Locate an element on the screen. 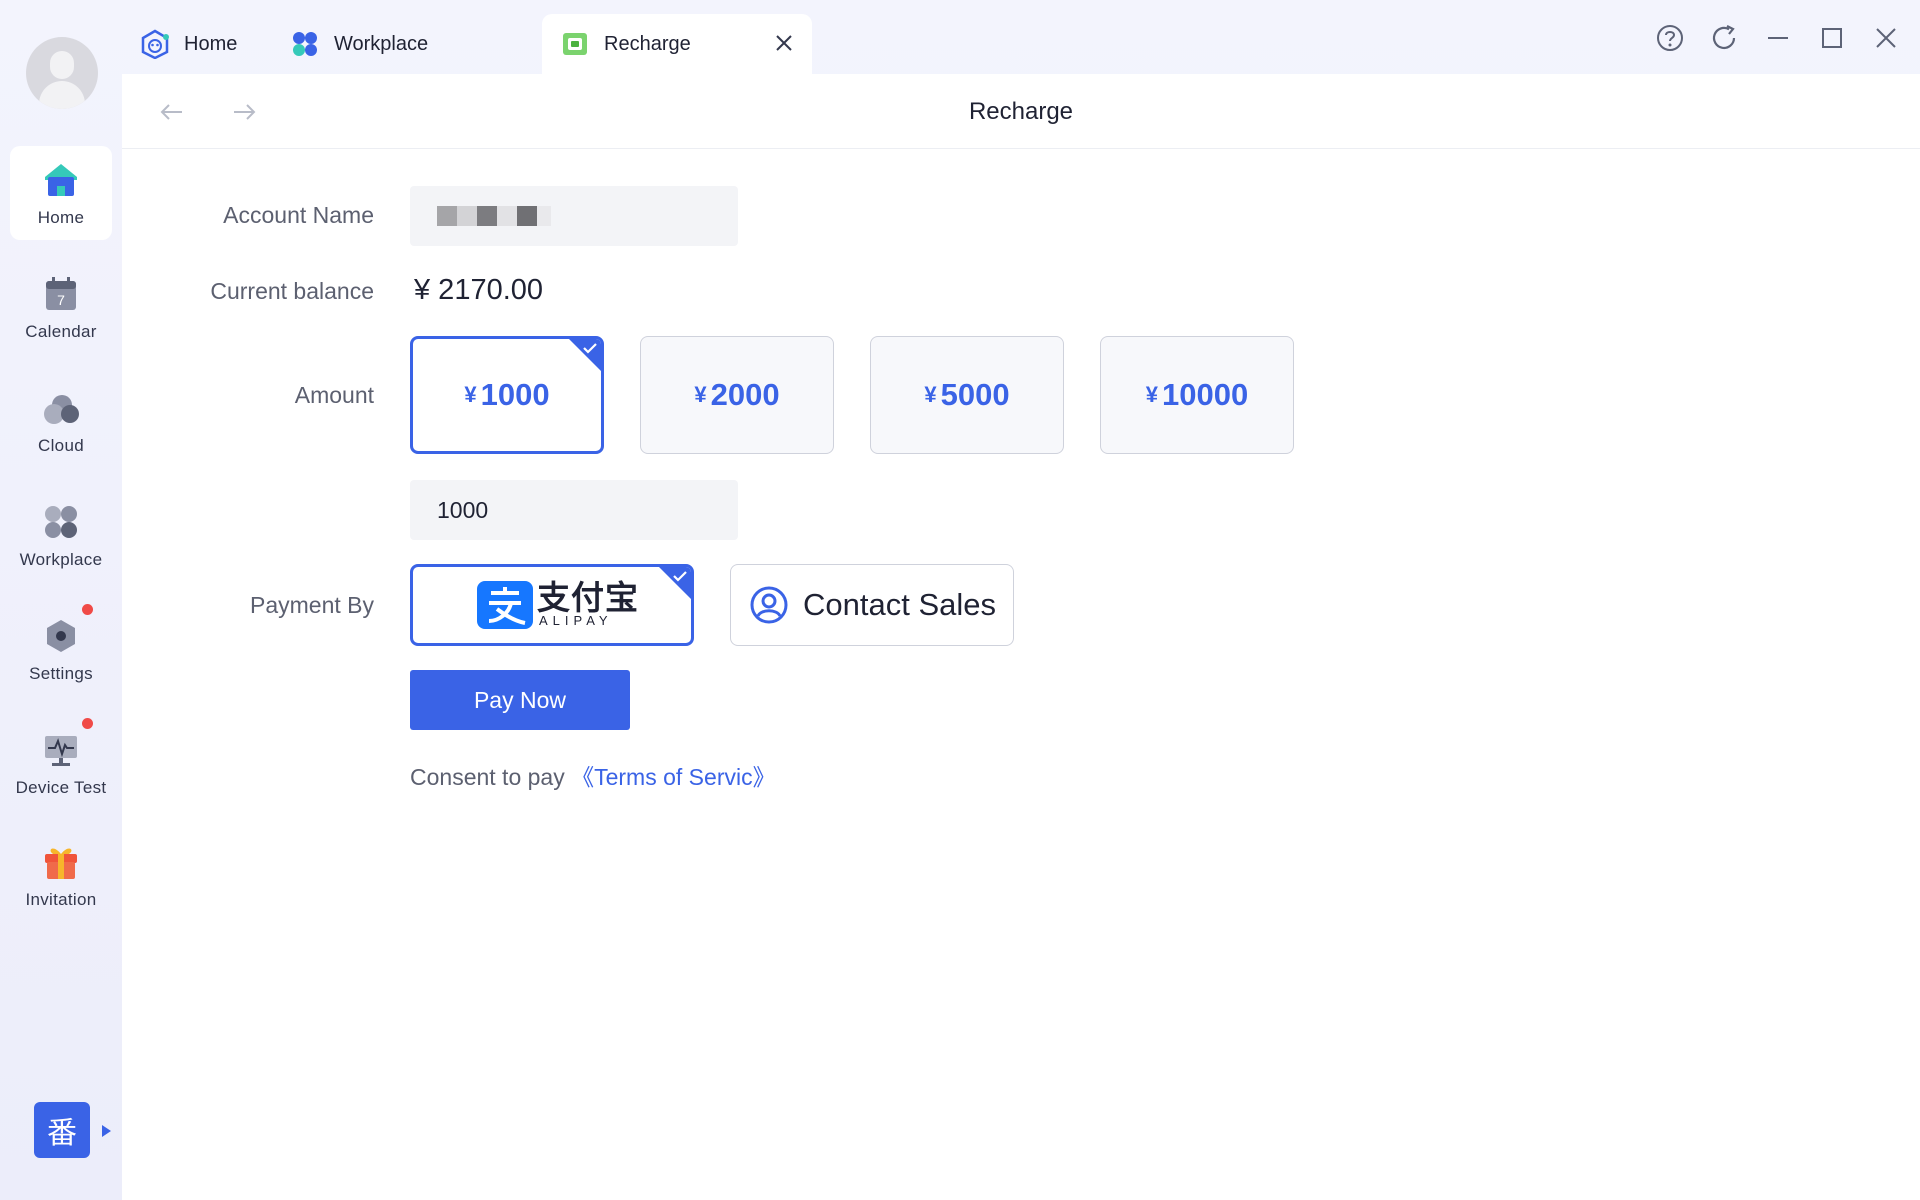  tab-label: Home is located at coordinates (211, 43).